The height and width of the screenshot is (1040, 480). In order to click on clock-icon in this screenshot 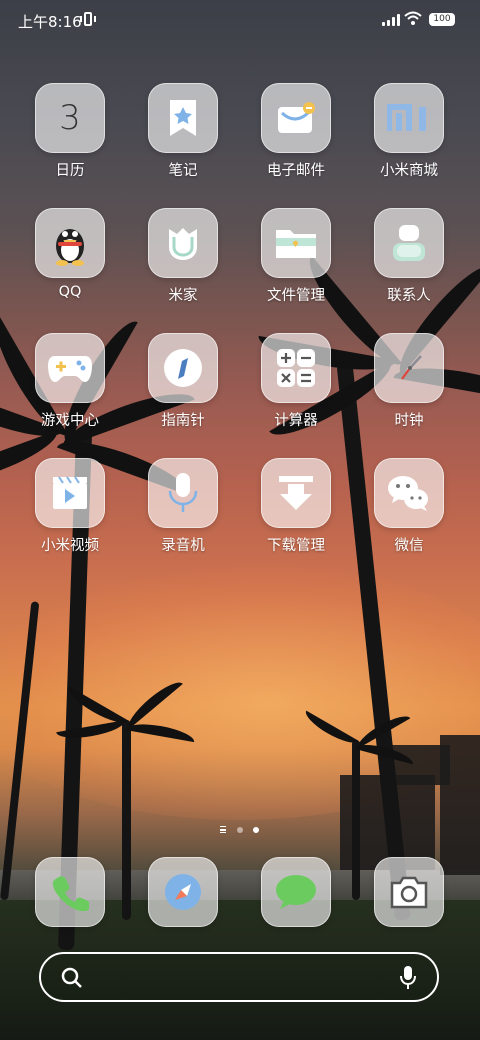, I will do `click(409, 368)`.